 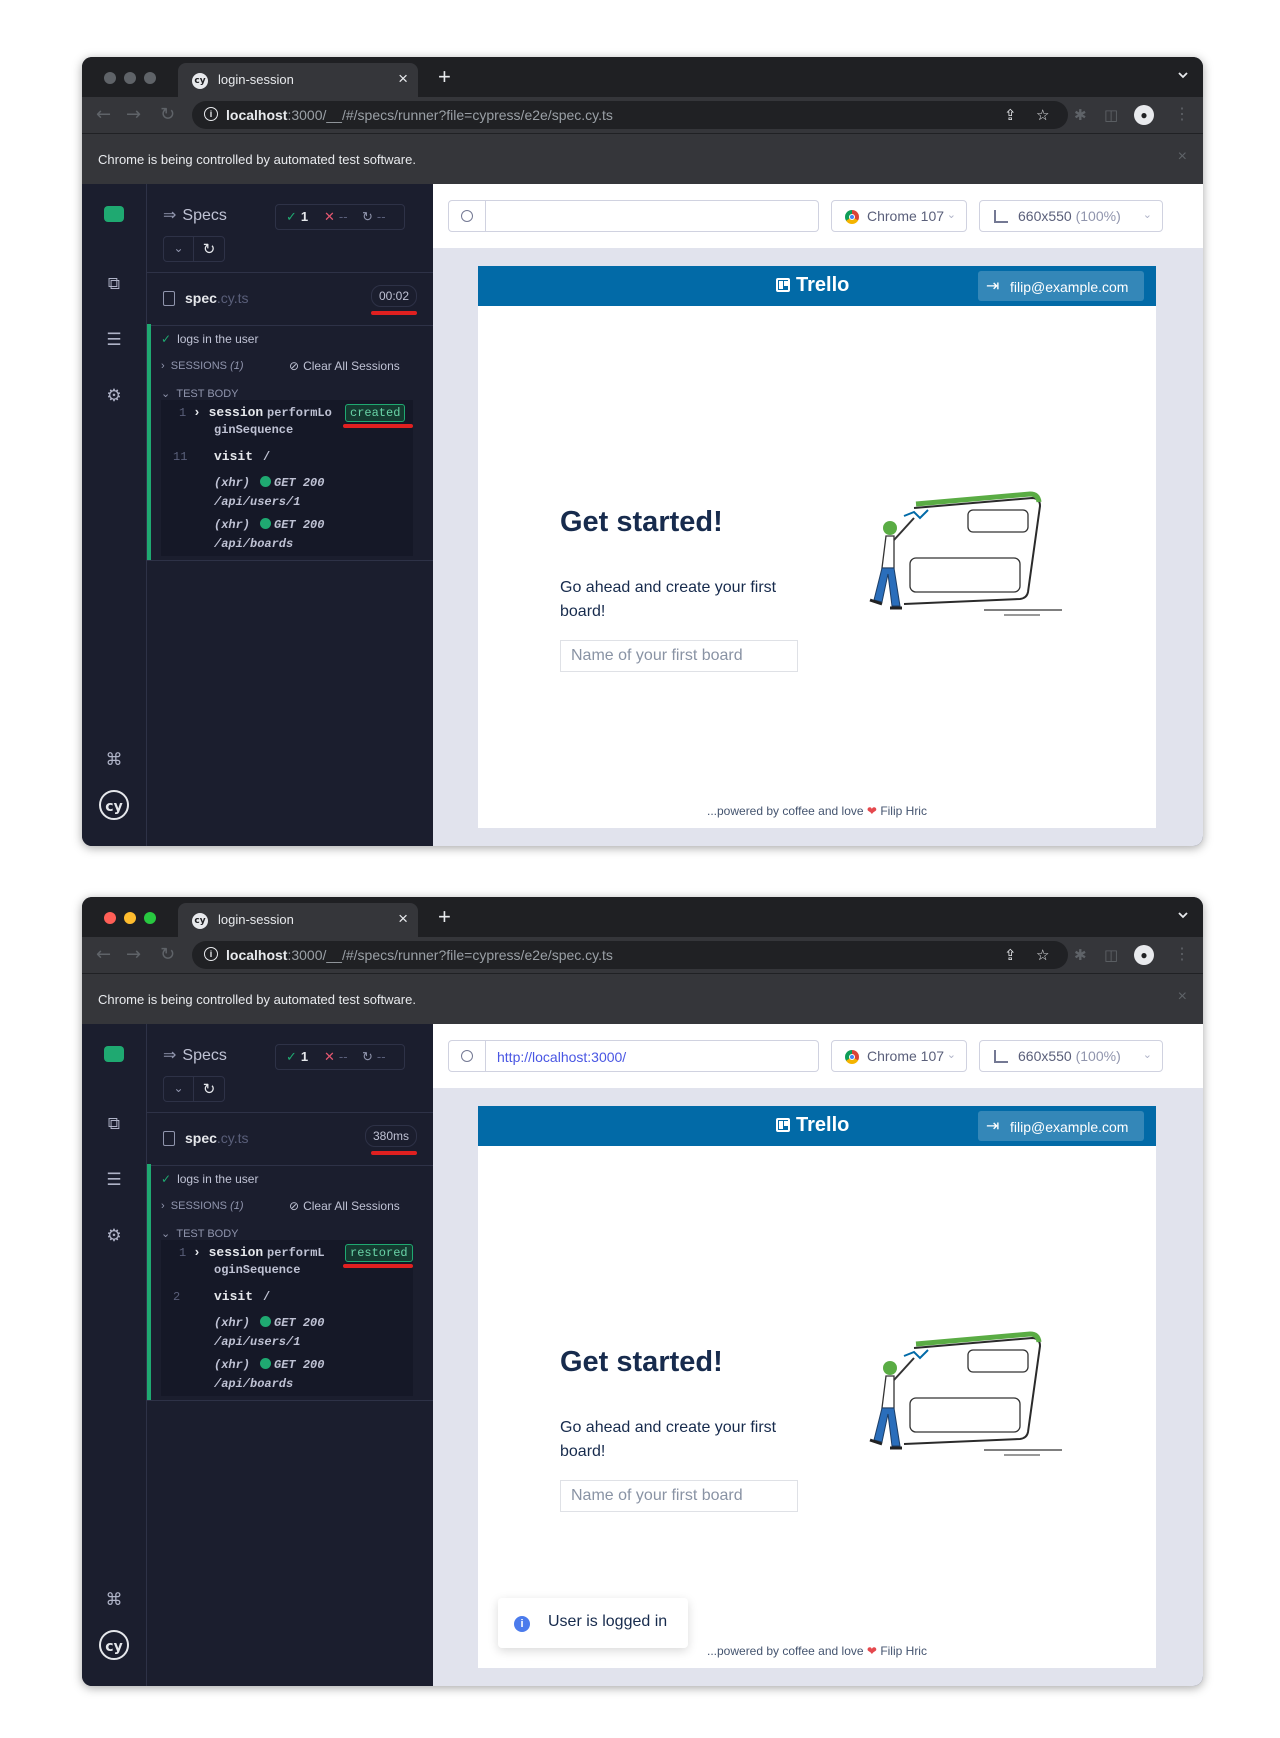 What do you see at coordinates (290, 1139) in the screenshot?
I see `spec-header: spec.cy.ts 380ms` at bounding box center [290, 1139].